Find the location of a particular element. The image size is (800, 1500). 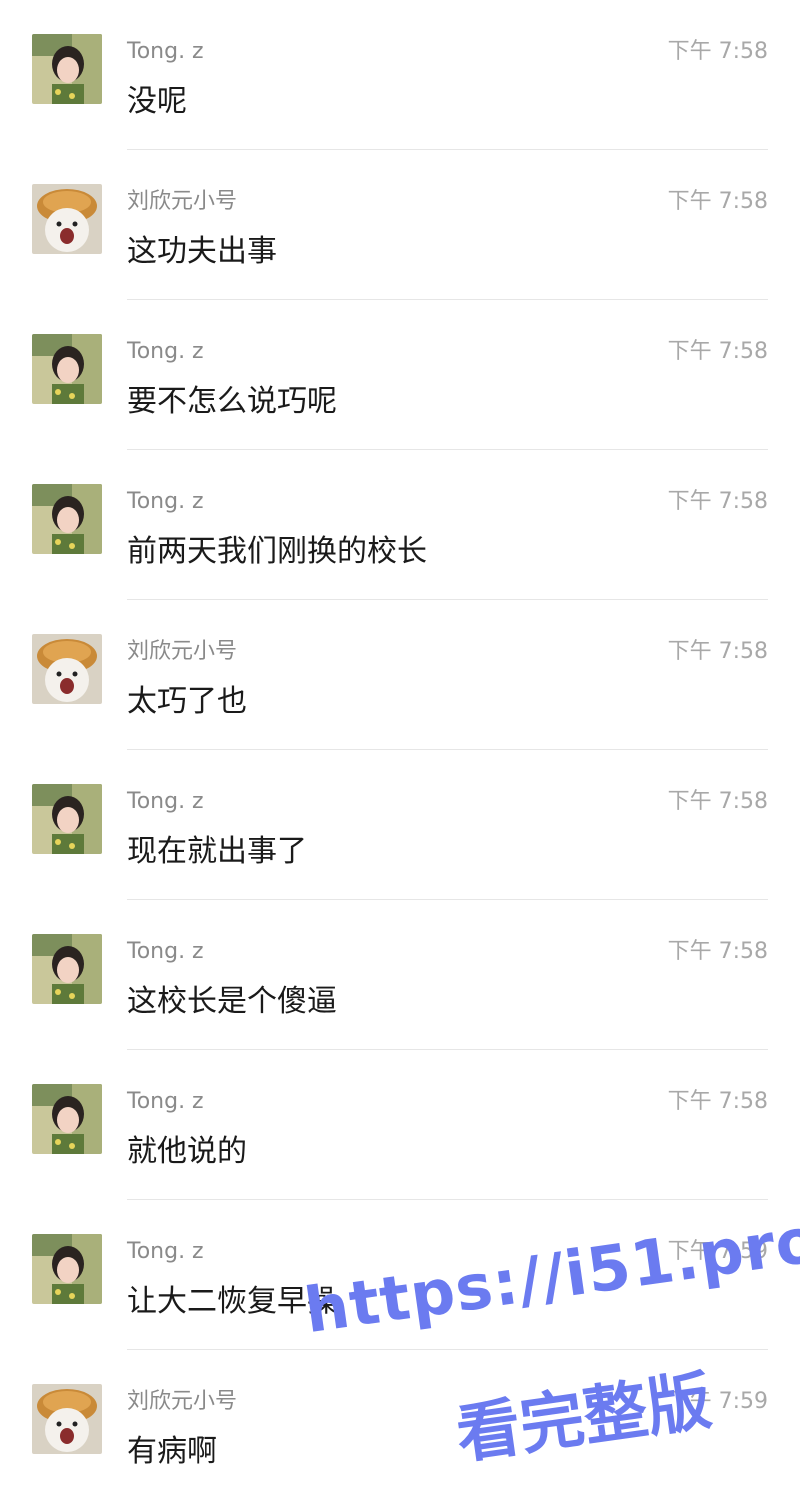

message-row: Tong. z 下午 7:58 前两天我们刚换的校长 is located at coordinates (400, 525).